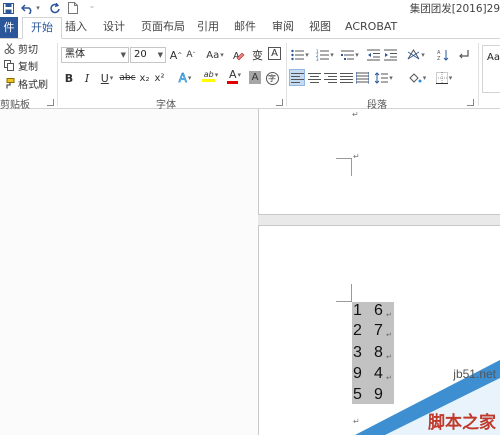 The width and height of the screenshot is (500, 435). I want to click on format-painter-icon, so click(9, 83).